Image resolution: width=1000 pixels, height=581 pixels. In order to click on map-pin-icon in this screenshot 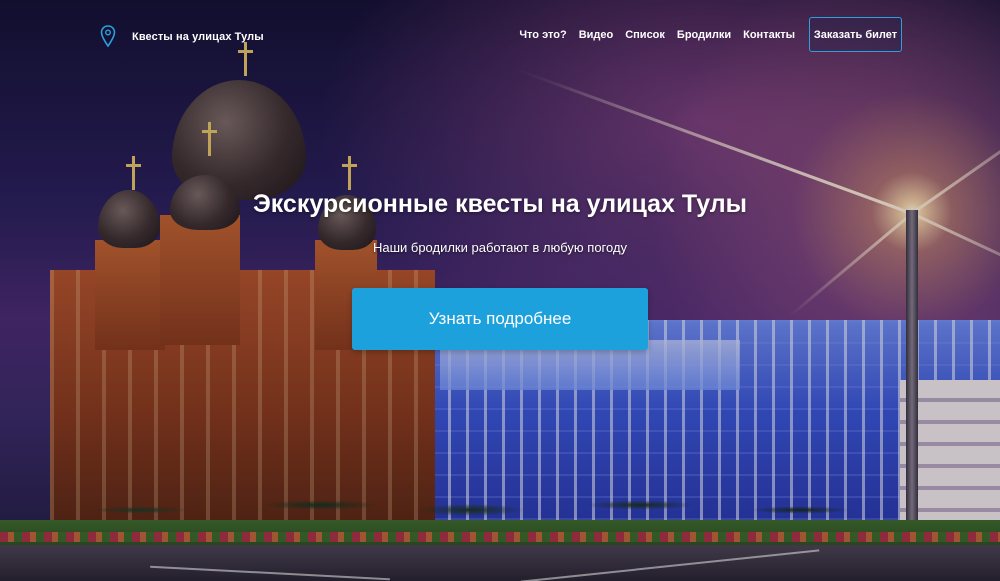, I will do `click(108, 36)`.